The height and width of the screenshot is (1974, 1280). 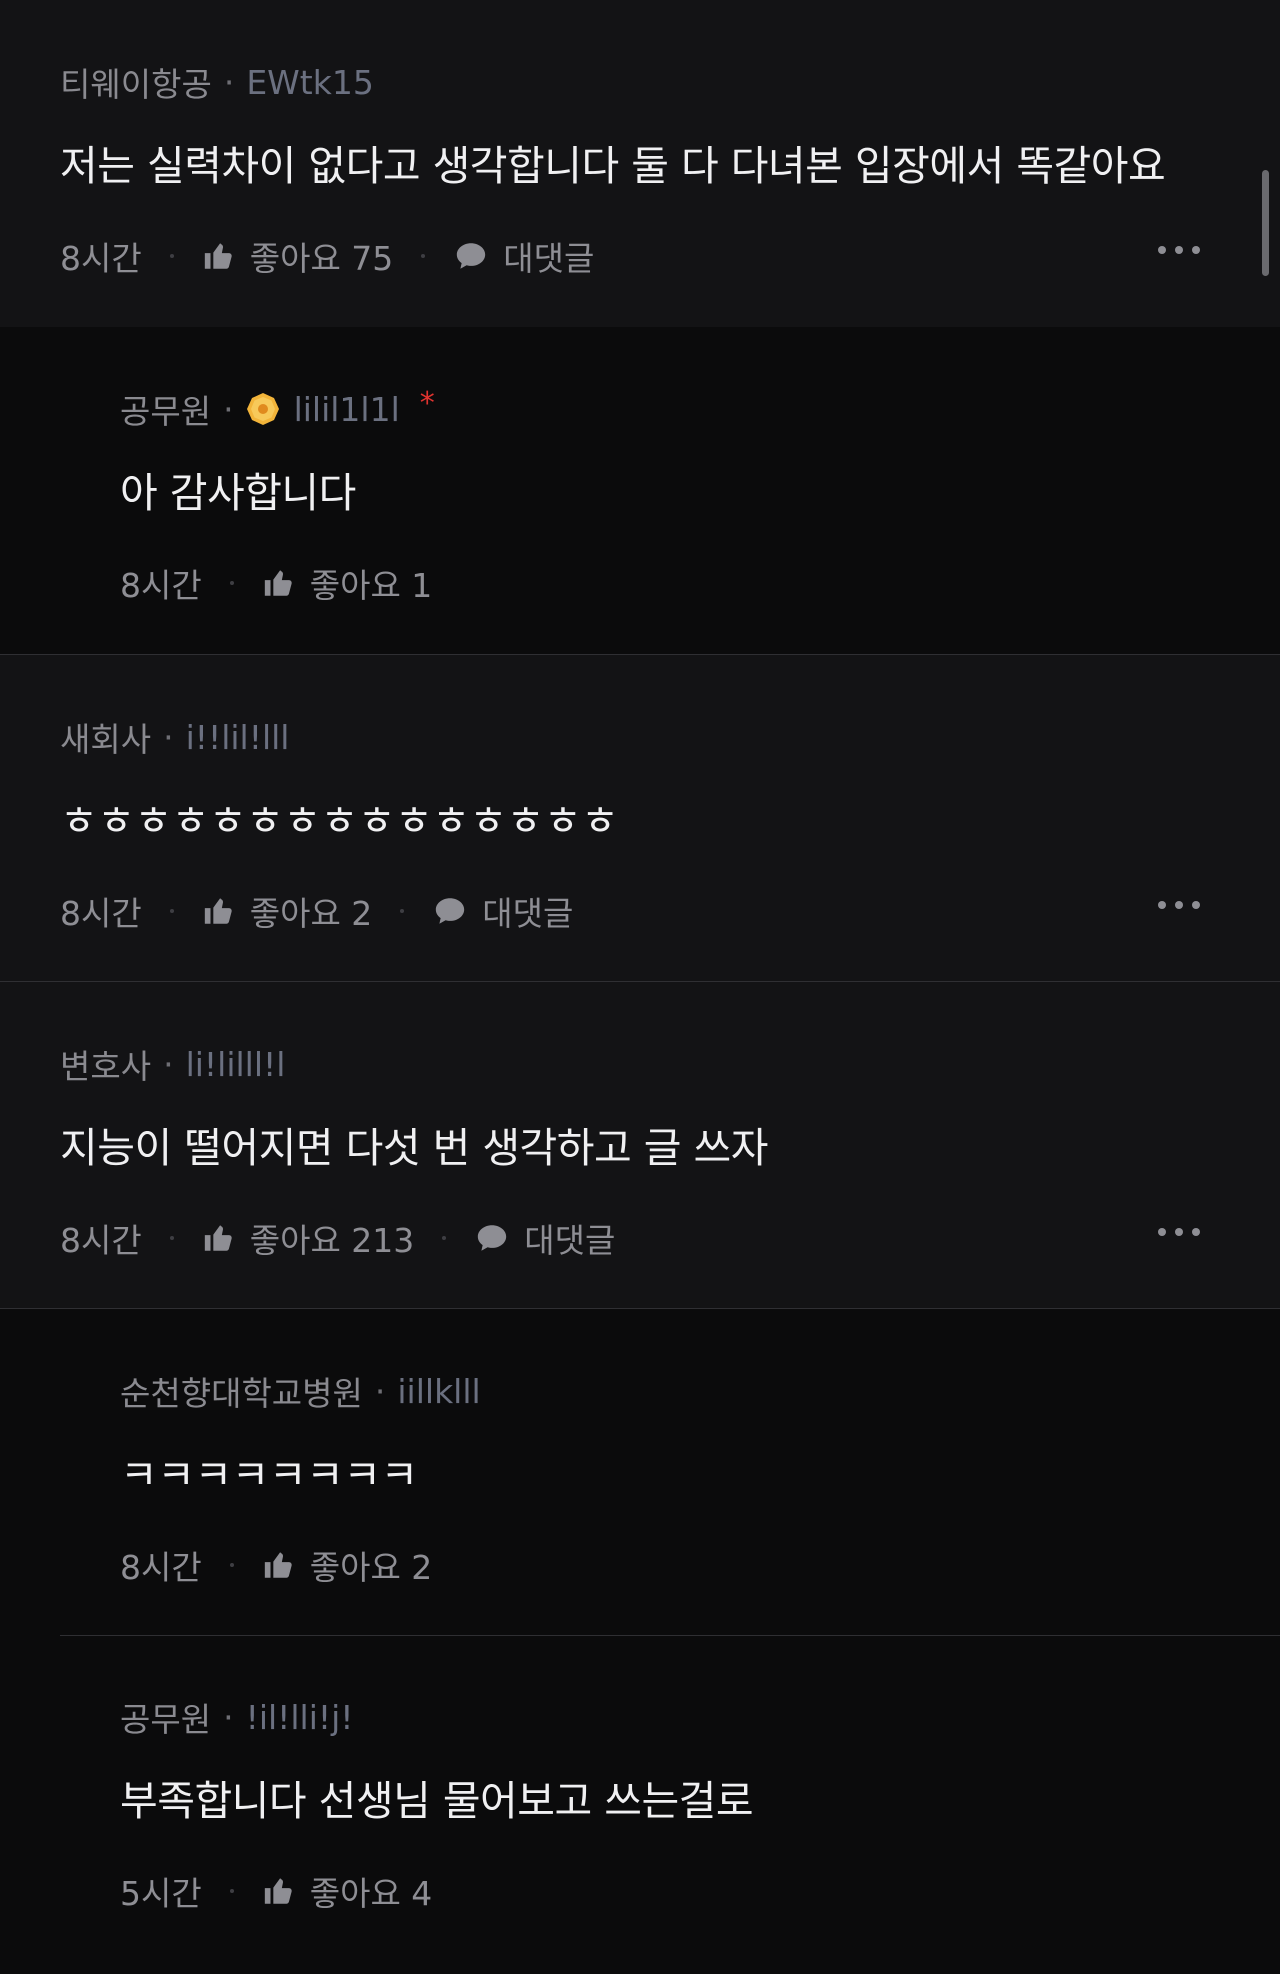 What do you see at coordinates (217, 83) in the screenshot?
I see `comment-meta: 티웨이항공 · EWtk15` at bounding box center [217, 83].